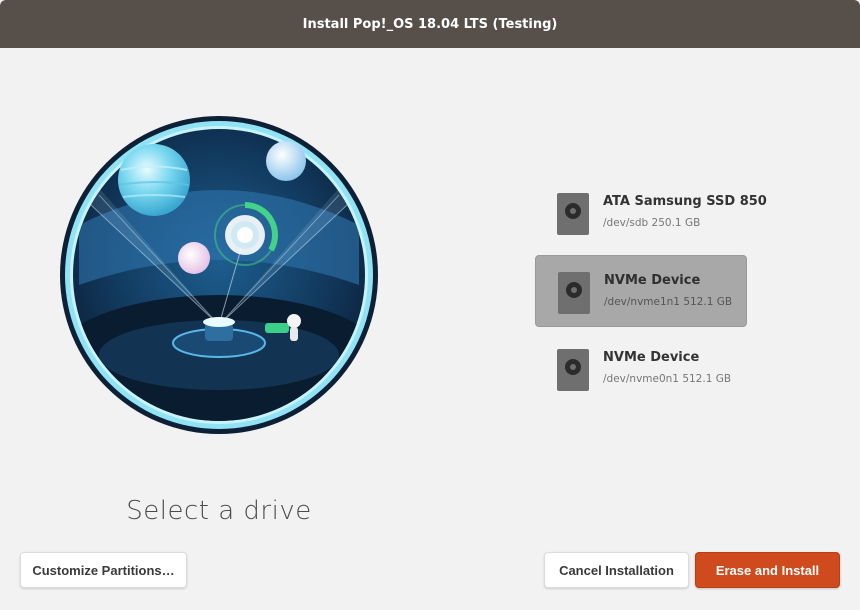  I want to click on drive-option-nvme1n1: NVMe Device /dev/nvme1n1 512.1 GB, so click(641, 291).